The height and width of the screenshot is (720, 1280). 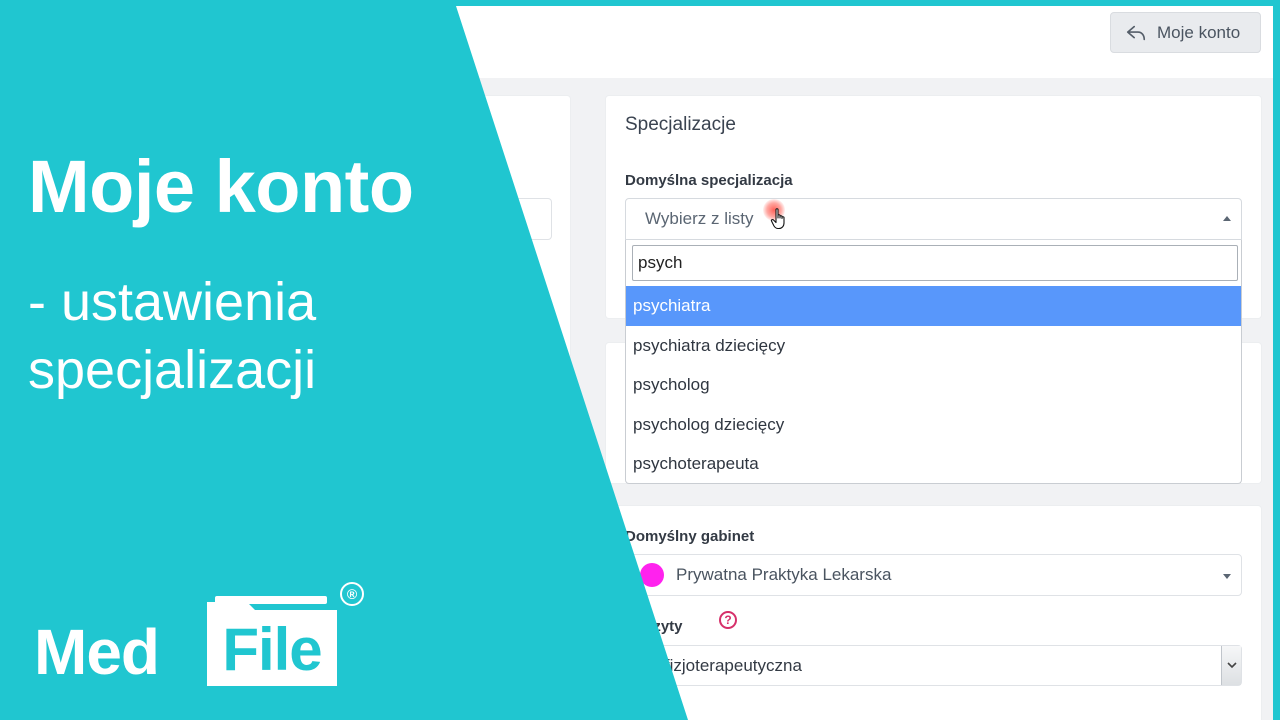 I want to click on registered-mark: ®, so click(x=352, y=594).